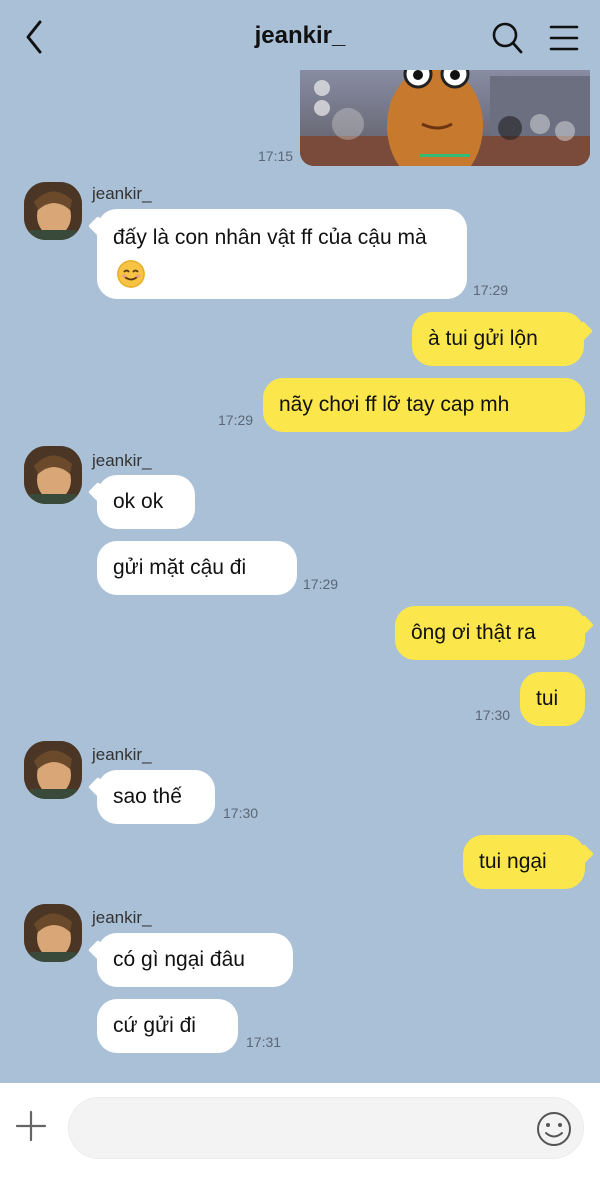 The image size is (600, 1193). Describe the element at coordinates (300, 35) in the screenshot. I see `chat-header: jeankir_` at that location.